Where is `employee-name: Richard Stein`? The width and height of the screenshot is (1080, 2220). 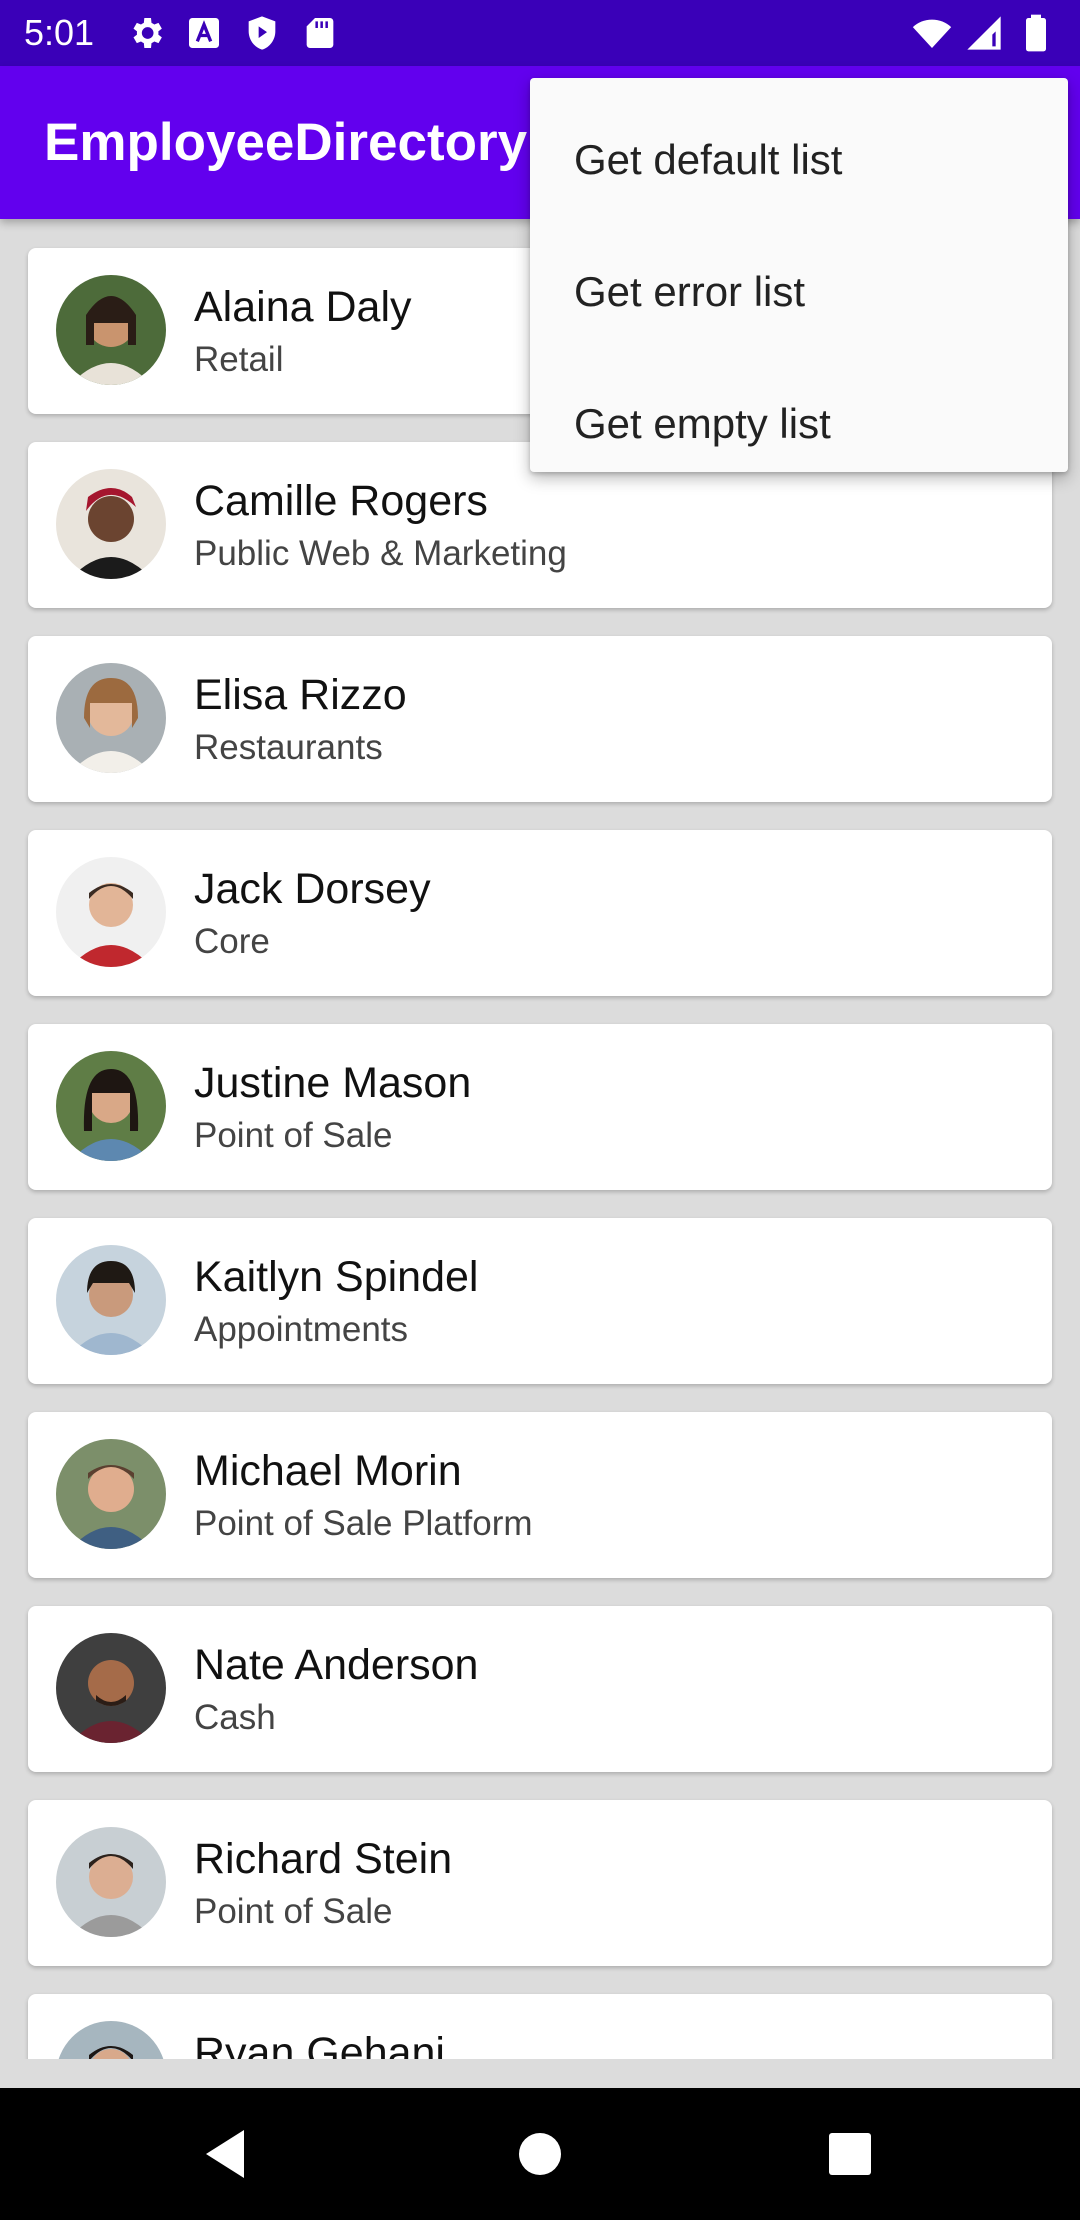 employee-name: Richard Stein is located at coordinates (323, 1859).